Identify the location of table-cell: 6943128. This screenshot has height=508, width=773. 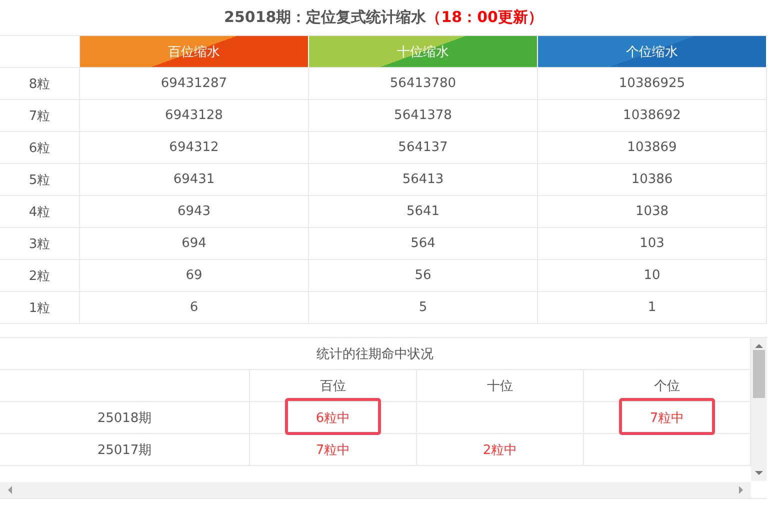
(194, 116).